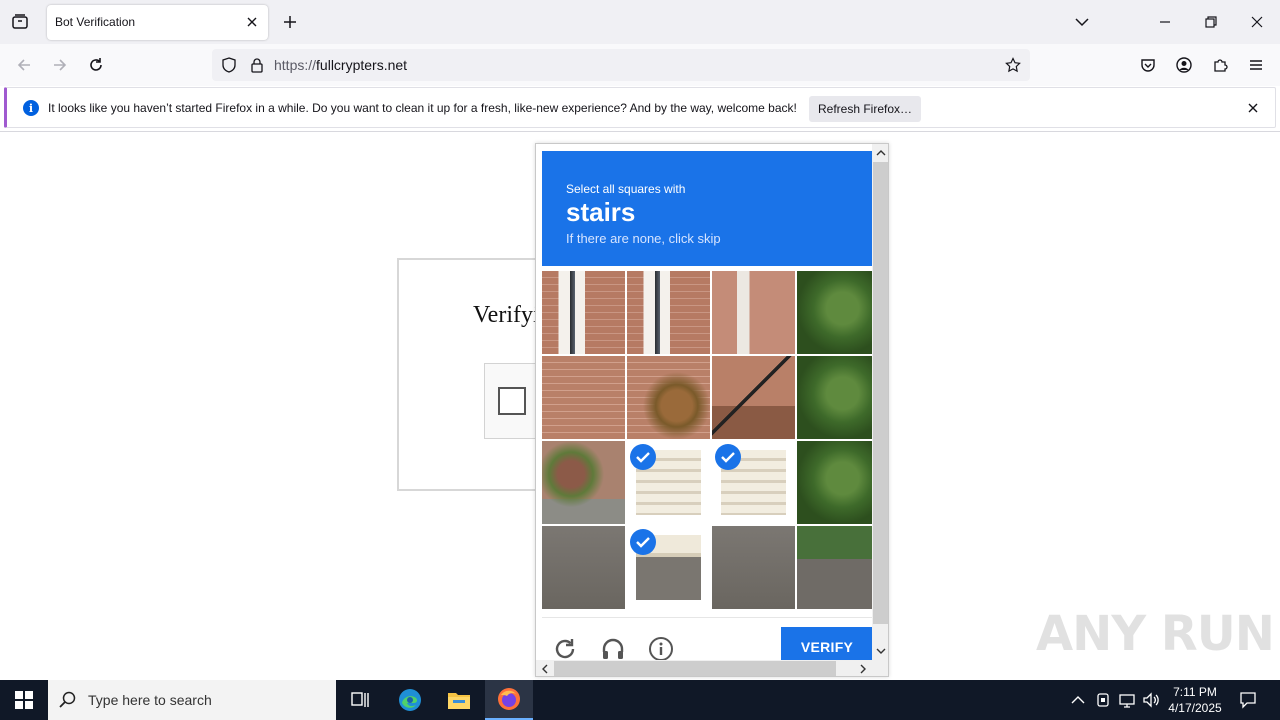 This screenshot has width=1280, height=720. Describe the element at coordinates (880, 153) in the screenshot. I see `scroll-up-icon` at that location.